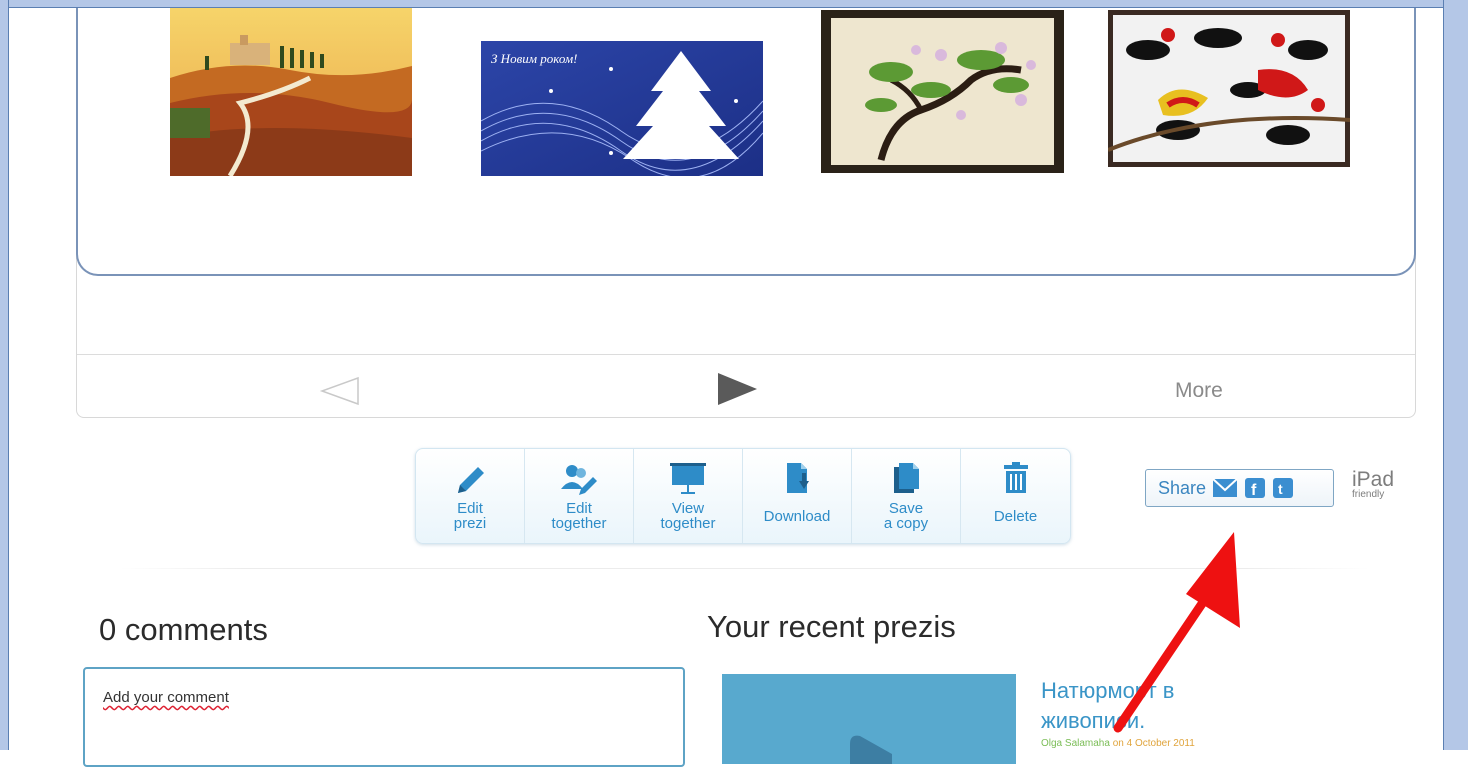 This screenshot has height=769, width=1468. I want to click on email-icon, so click(1225, 488).